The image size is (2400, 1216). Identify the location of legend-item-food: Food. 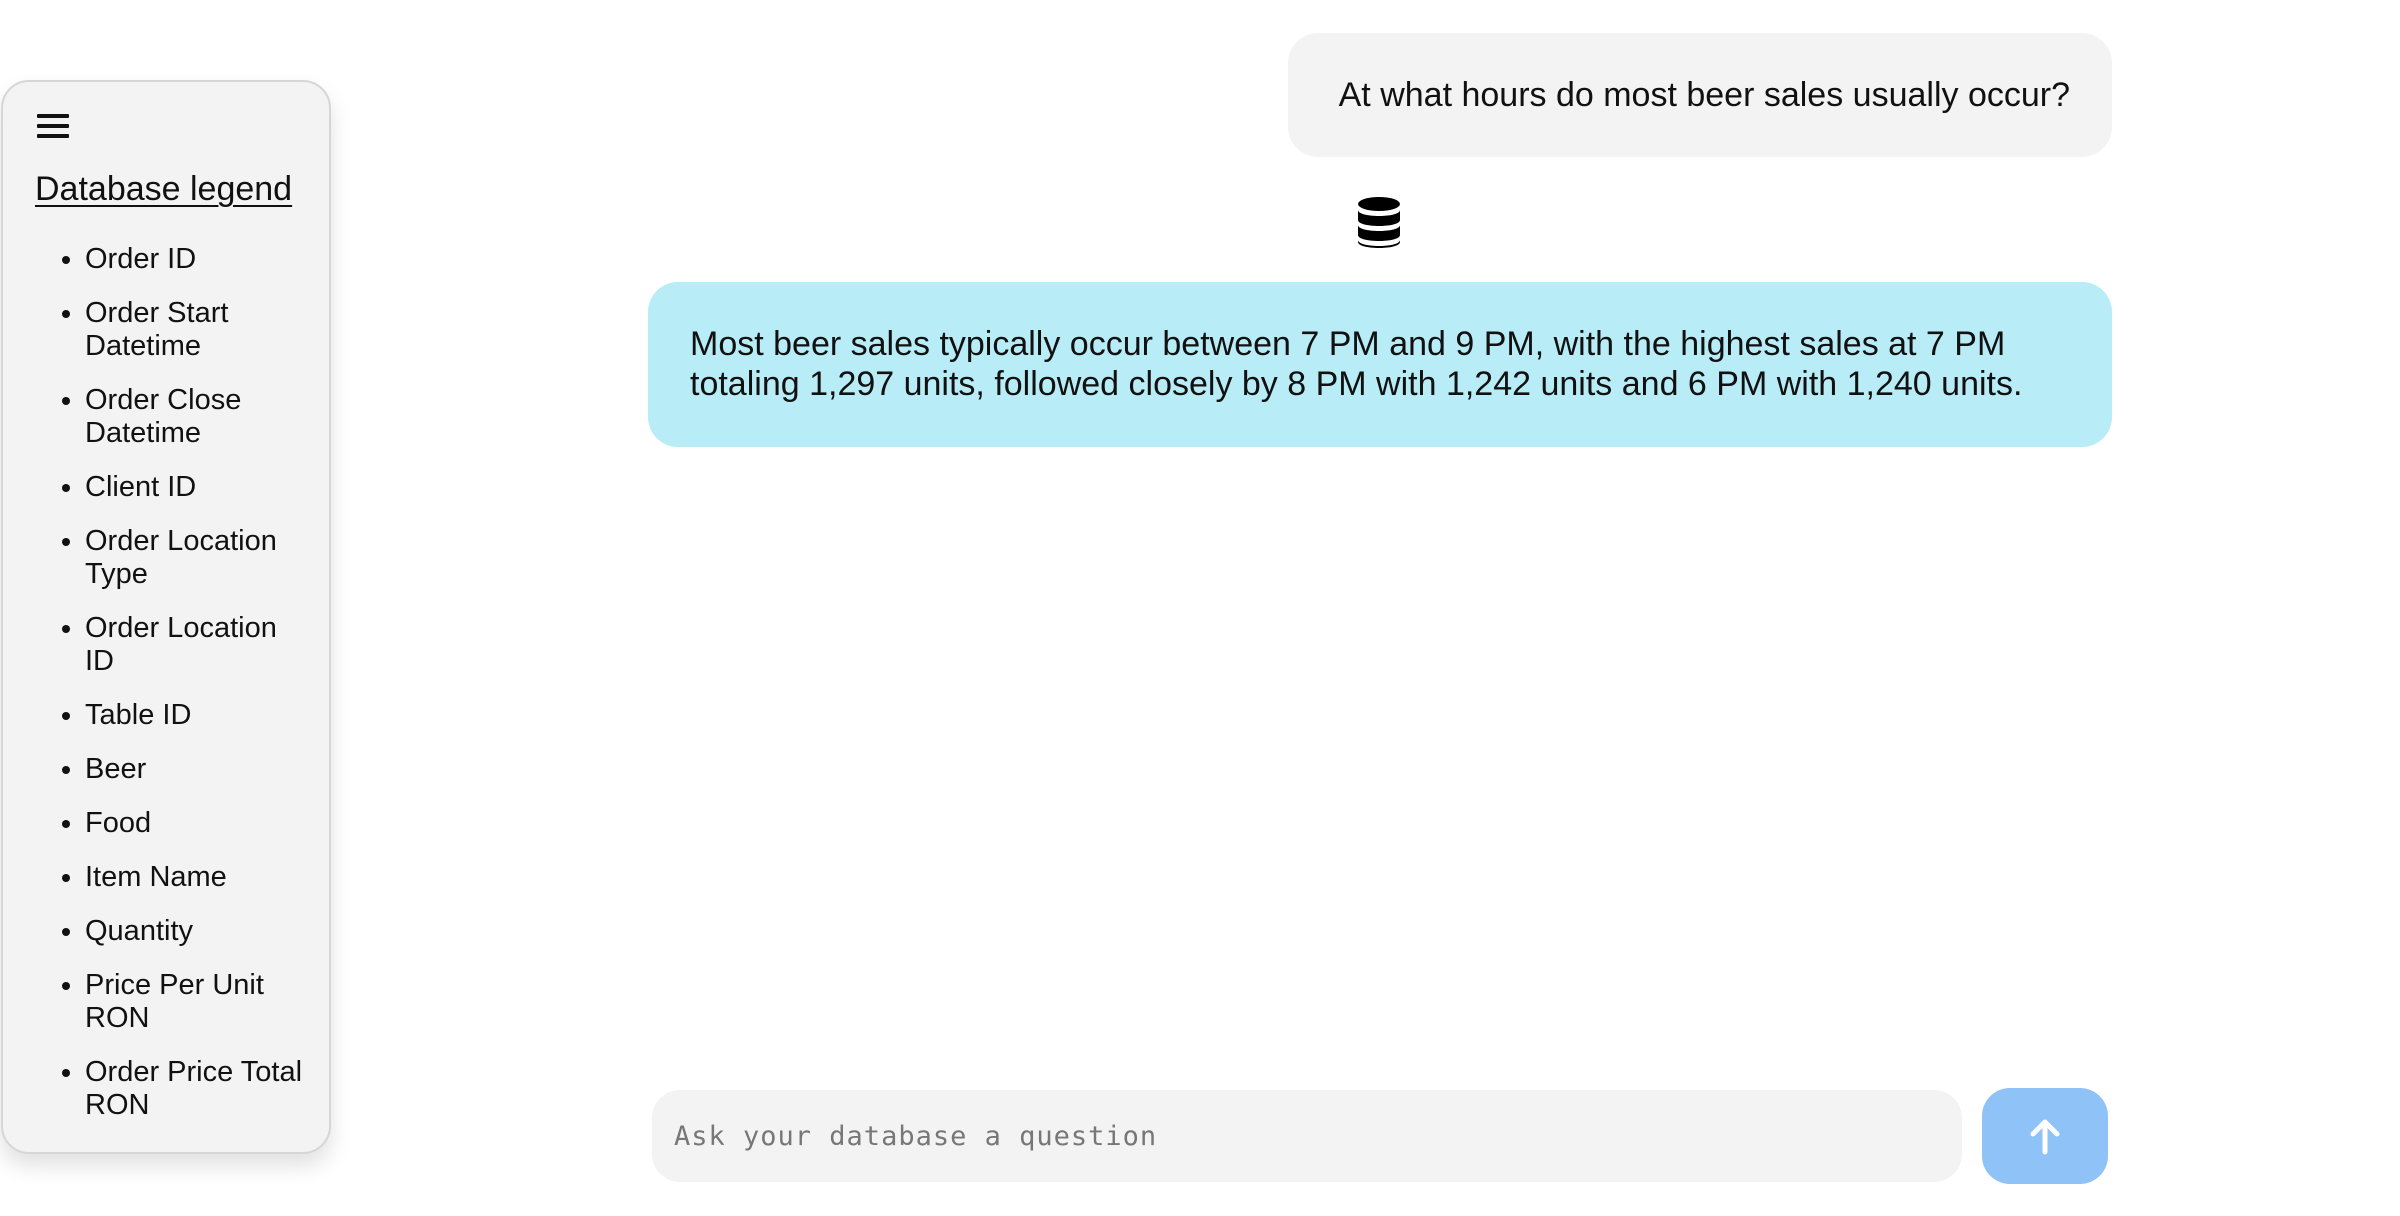
(197, 823).